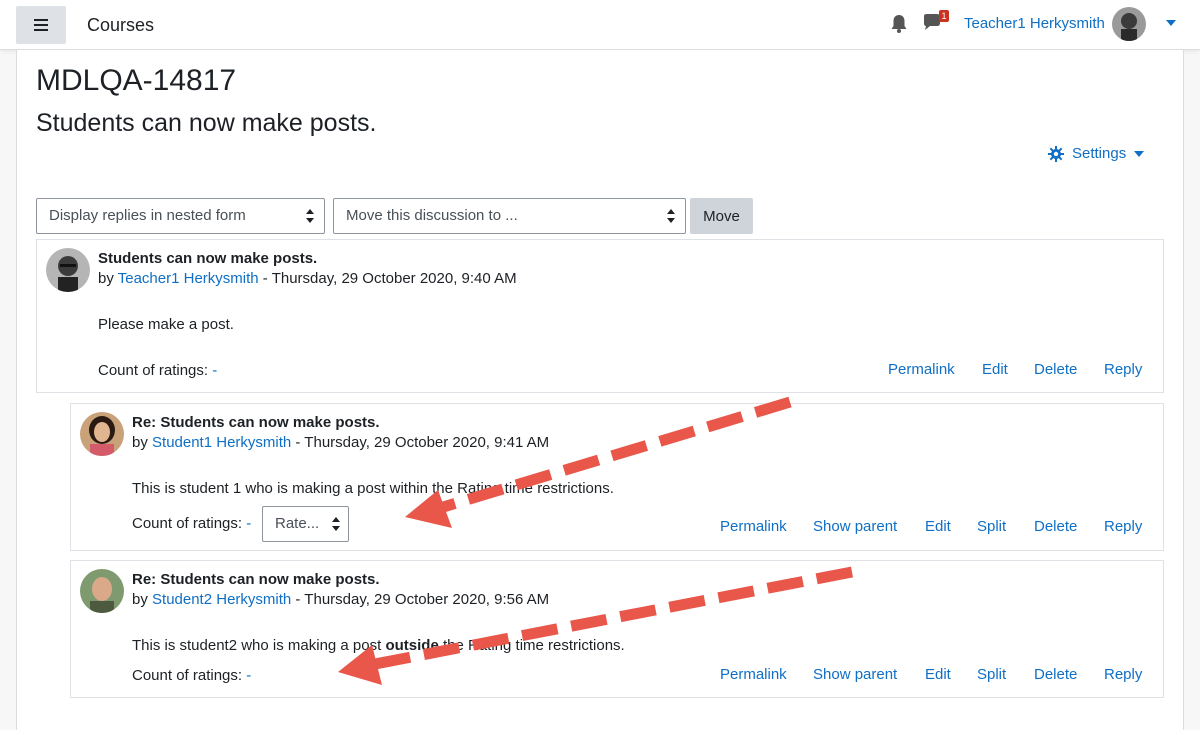  What do you see at coordinates (120, 25) in the screenshot?
I see `brand-link: Courses` at bounding box center [120, 25].